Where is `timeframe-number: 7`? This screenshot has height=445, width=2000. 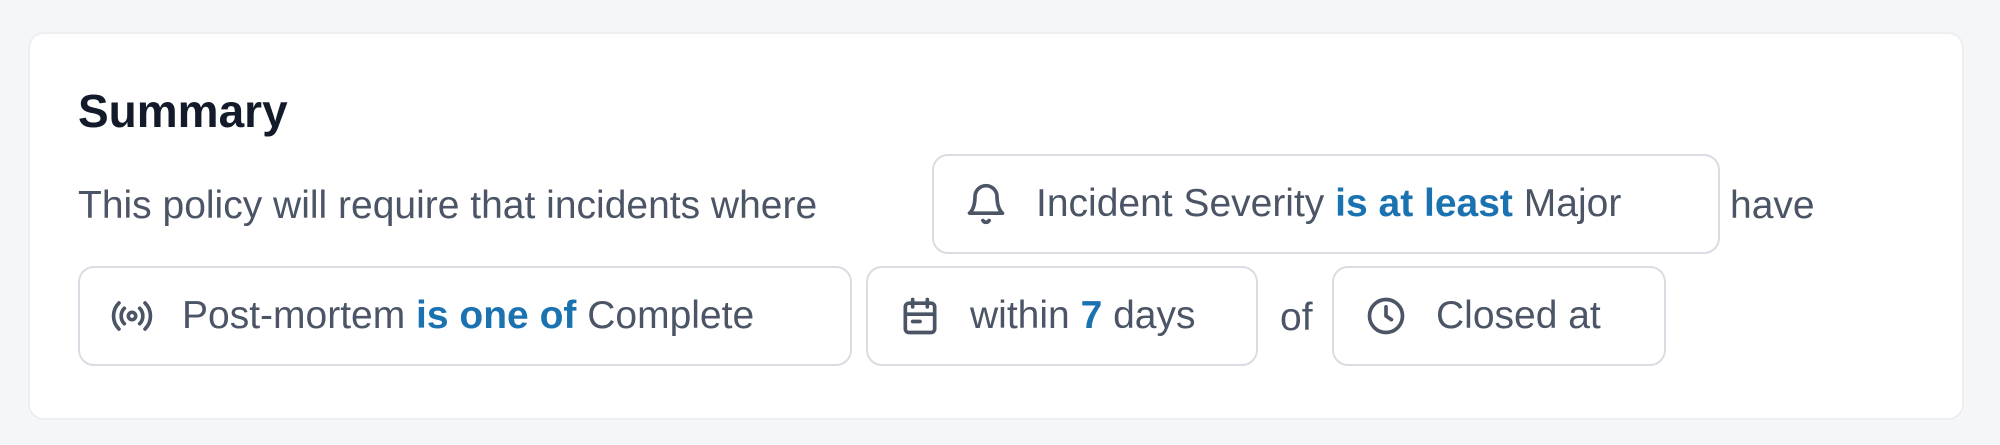 timeframe-number: 7 is located at coordinates (1091, 315).